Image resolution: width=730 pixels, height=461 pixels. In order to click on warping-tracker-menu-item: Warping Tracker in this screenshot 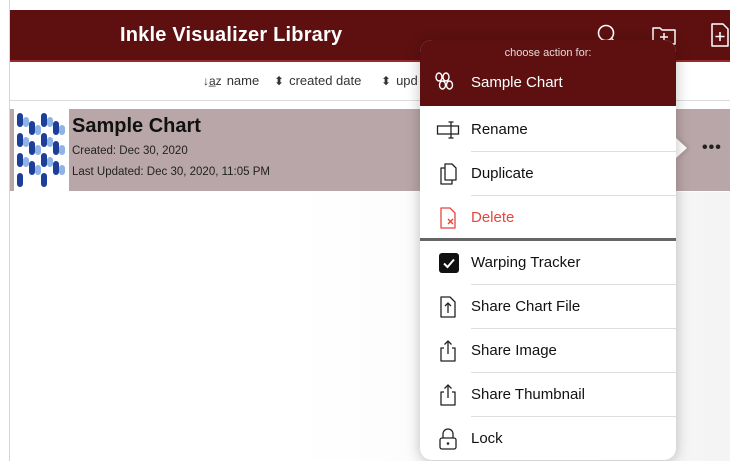, I will do `click(548, 263)`.